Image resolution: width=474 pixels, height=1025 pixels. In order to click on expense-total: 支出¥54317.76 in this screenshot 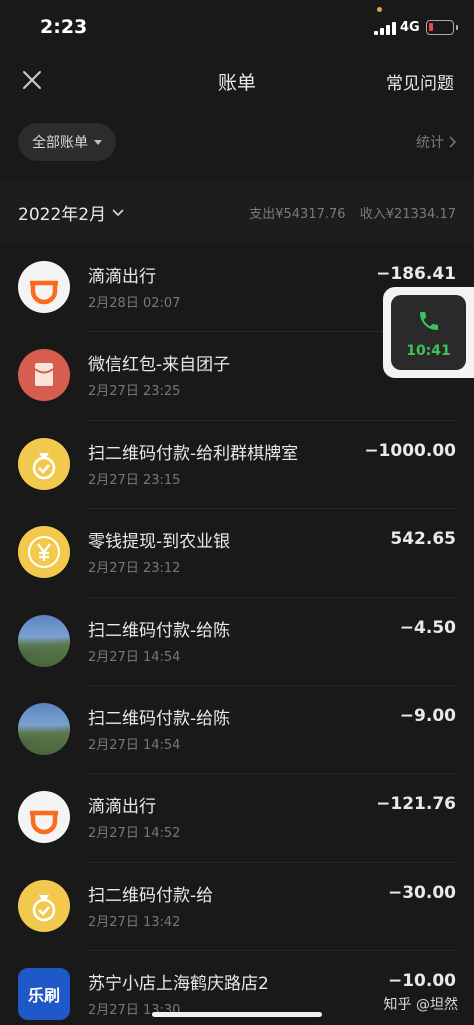, I will do `click(297, 214)`.